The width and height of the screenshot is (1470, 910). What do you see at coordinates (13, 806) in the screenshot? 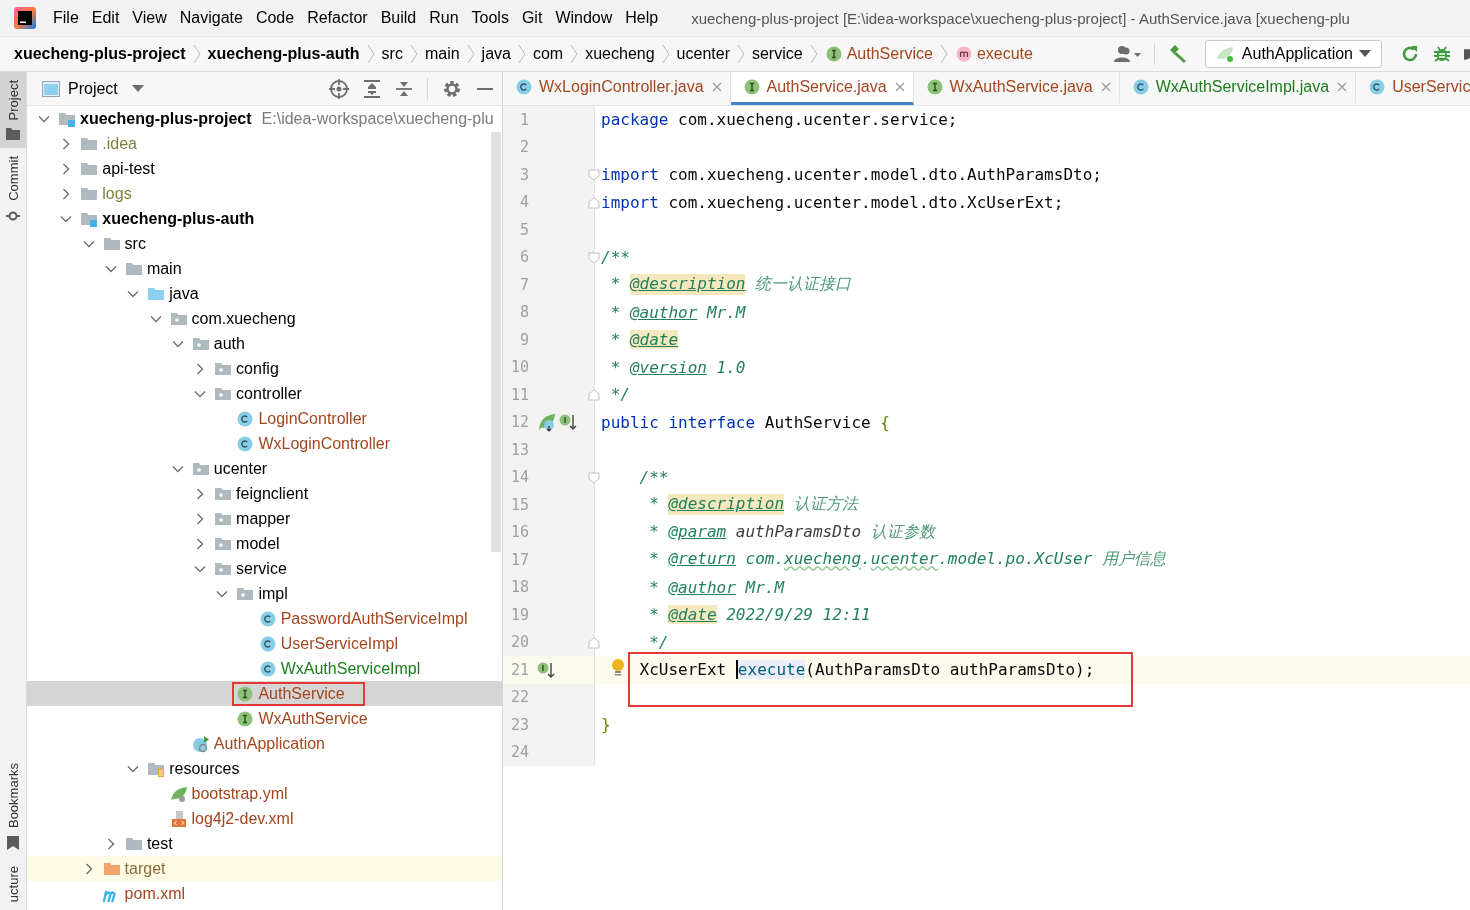
I see `tool-window-button: Bookmarks` at bounding box center [13, 806].